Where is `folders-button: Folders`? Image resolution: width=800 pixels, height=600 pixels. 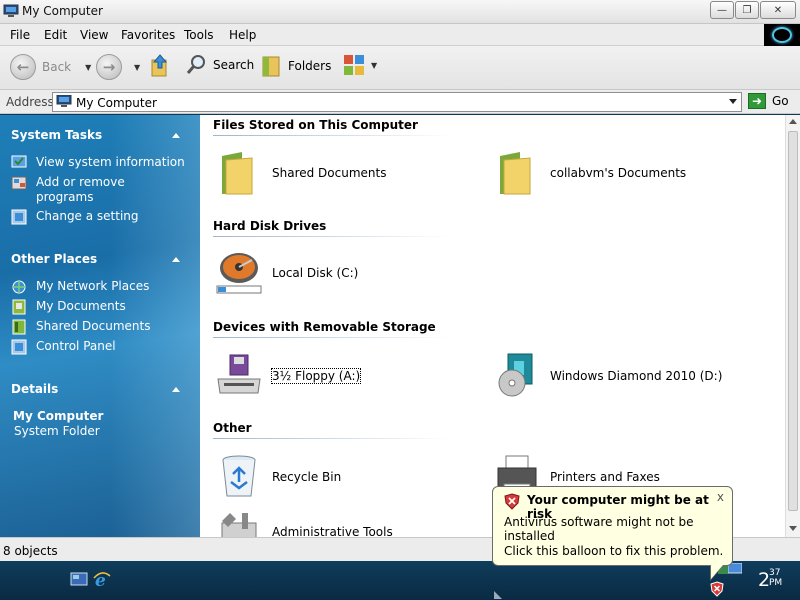 folders-button: Folders is located at coordinates (296, 66).